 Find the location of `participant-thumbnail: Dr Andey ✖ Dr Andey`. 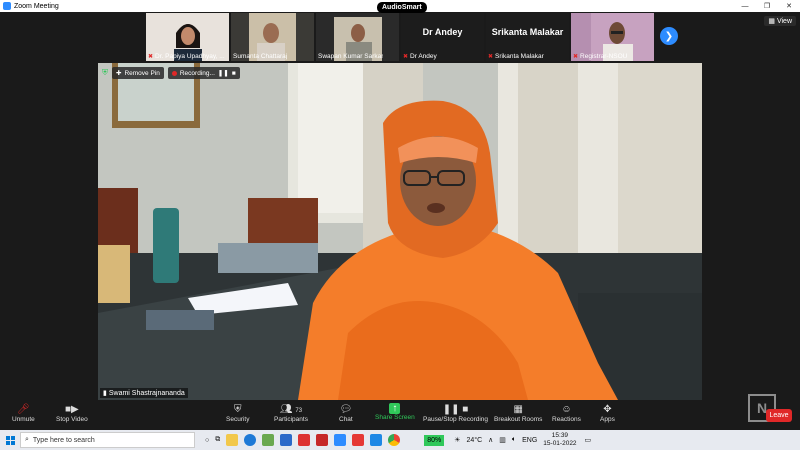

participant-thumbnail: Dr Andey ✖ Dr Andey is located at coordinates (442, 37).